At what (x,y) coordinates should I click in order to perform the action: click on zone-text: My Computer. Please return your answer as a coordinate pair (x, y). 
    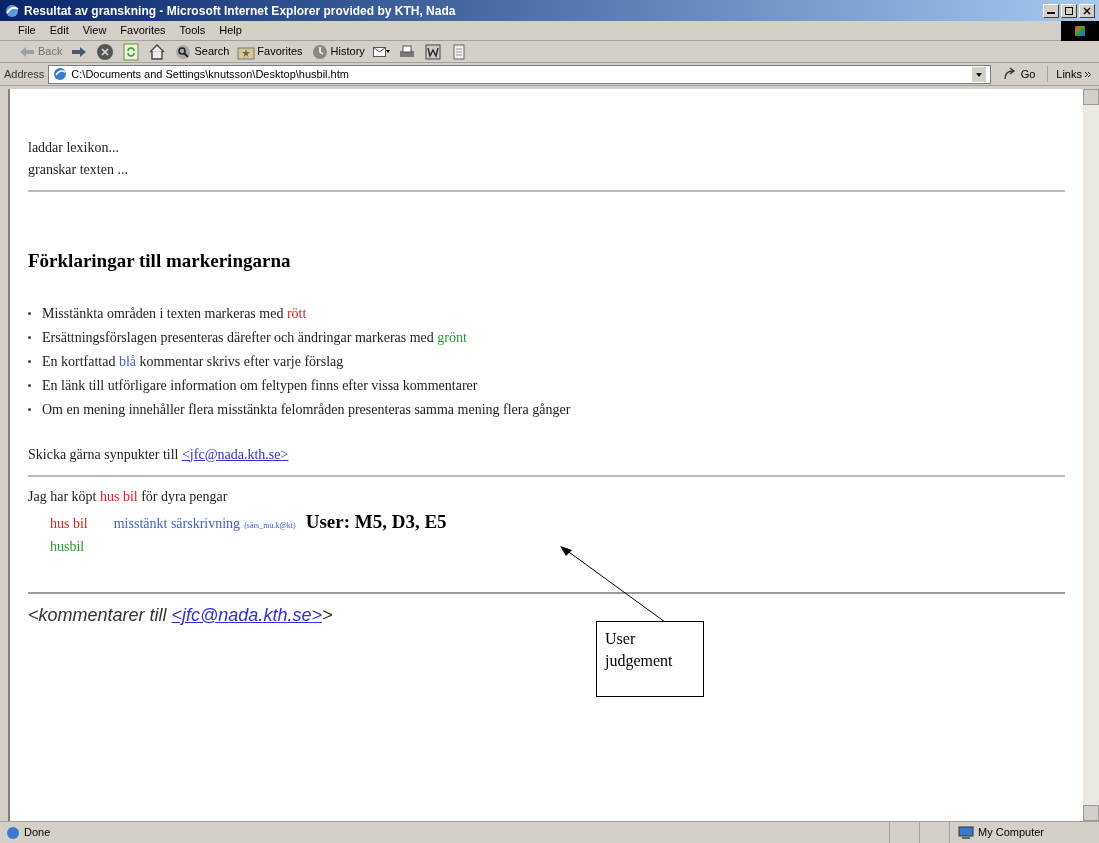
    Looking at the image, I should click on (1011, 833).